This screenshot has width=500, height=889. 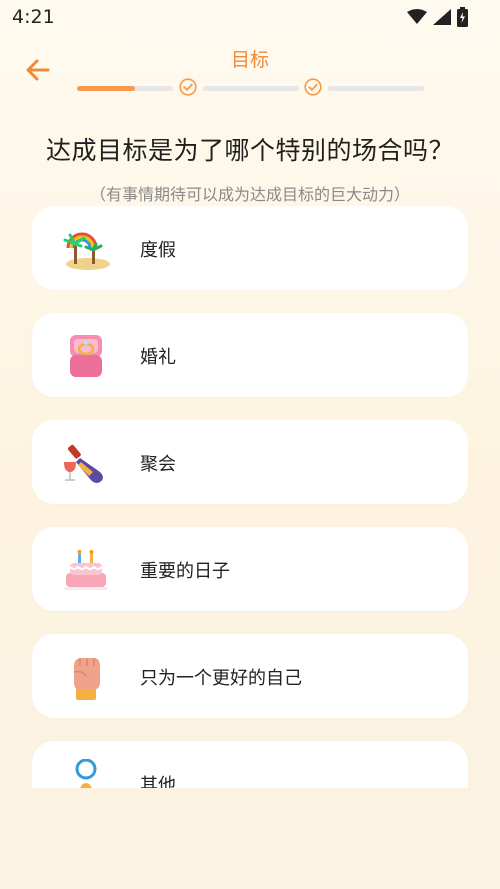 I want to click on progress-steps, so click(x=252, y=88).